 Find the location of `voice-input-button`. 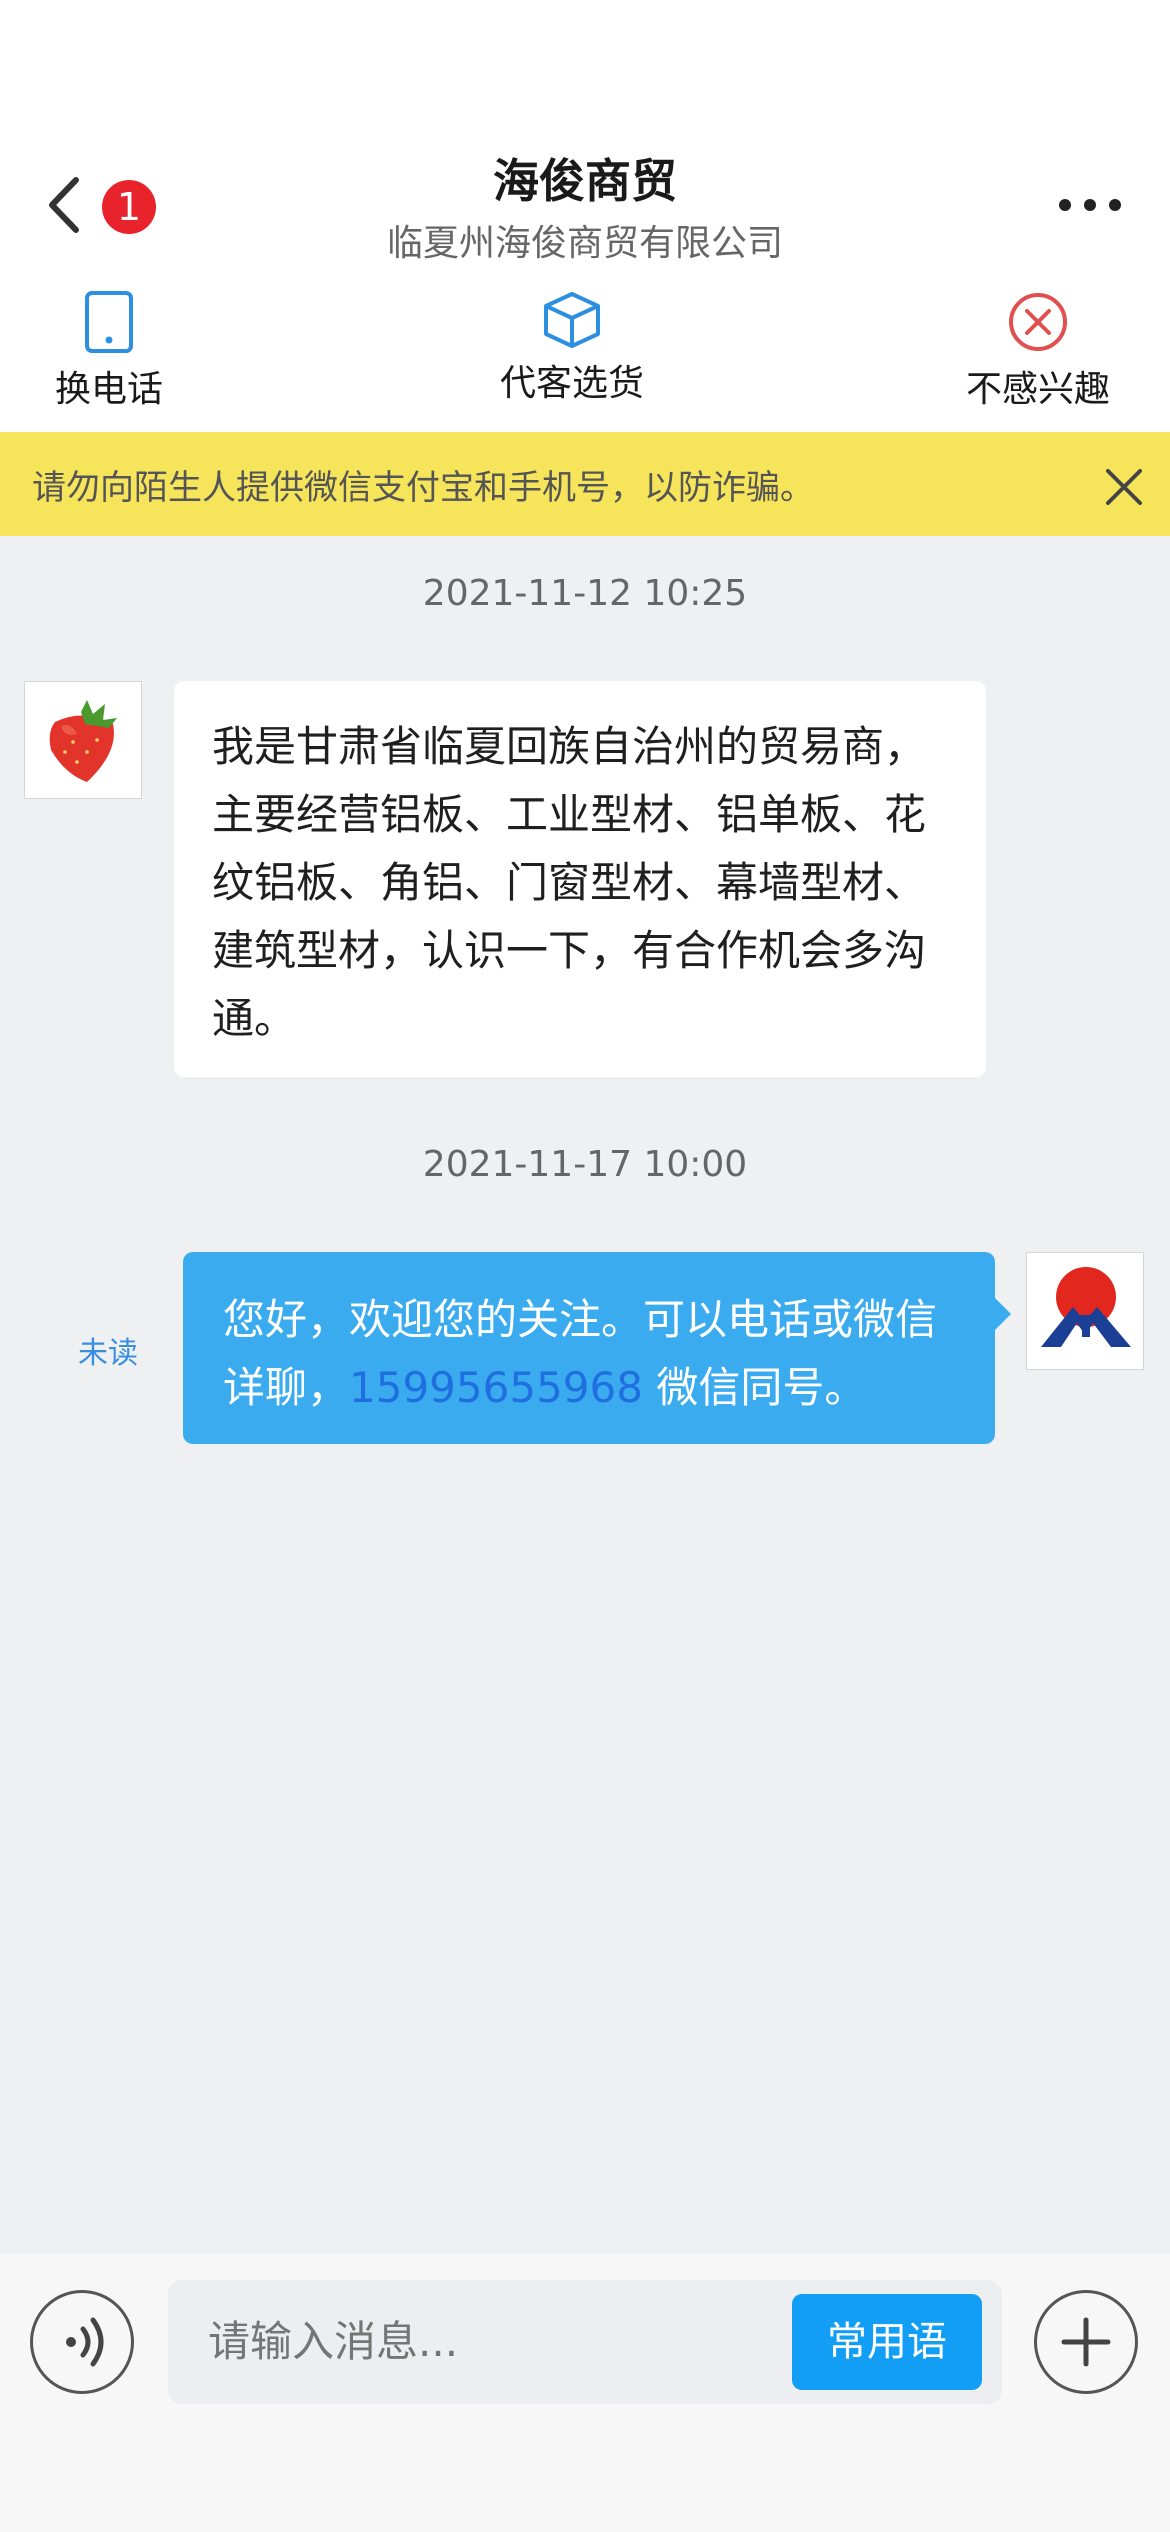

voice-input-button is located at coordinates (82, 2342).